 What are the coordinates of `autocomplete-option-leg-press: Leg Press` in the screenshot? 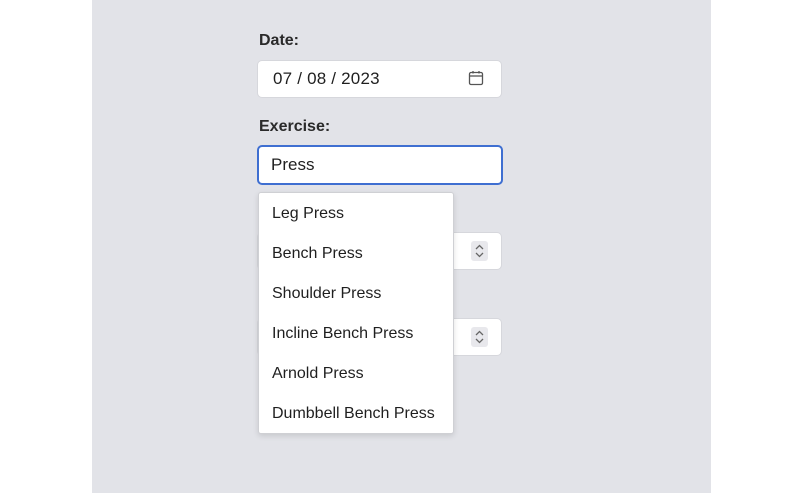 It's located at (356, 214).